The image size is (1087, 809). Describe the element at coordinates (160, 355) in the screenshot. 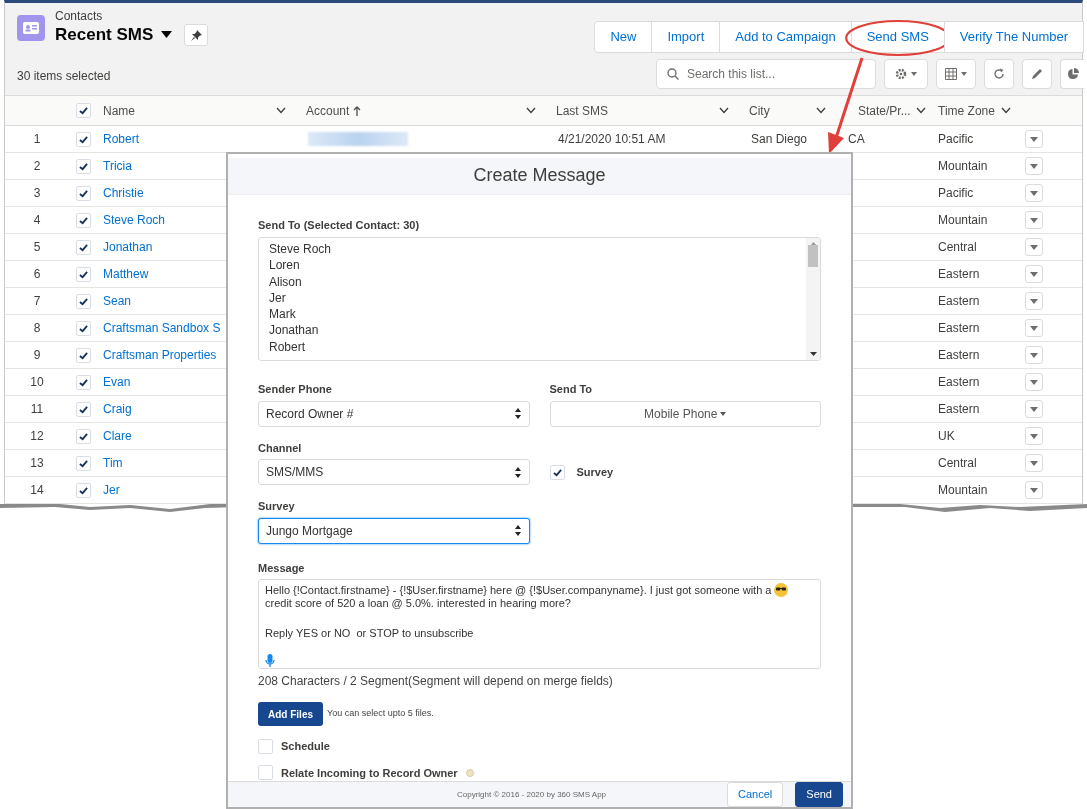

I see `contact-link: Craftsman Properties` at that location.